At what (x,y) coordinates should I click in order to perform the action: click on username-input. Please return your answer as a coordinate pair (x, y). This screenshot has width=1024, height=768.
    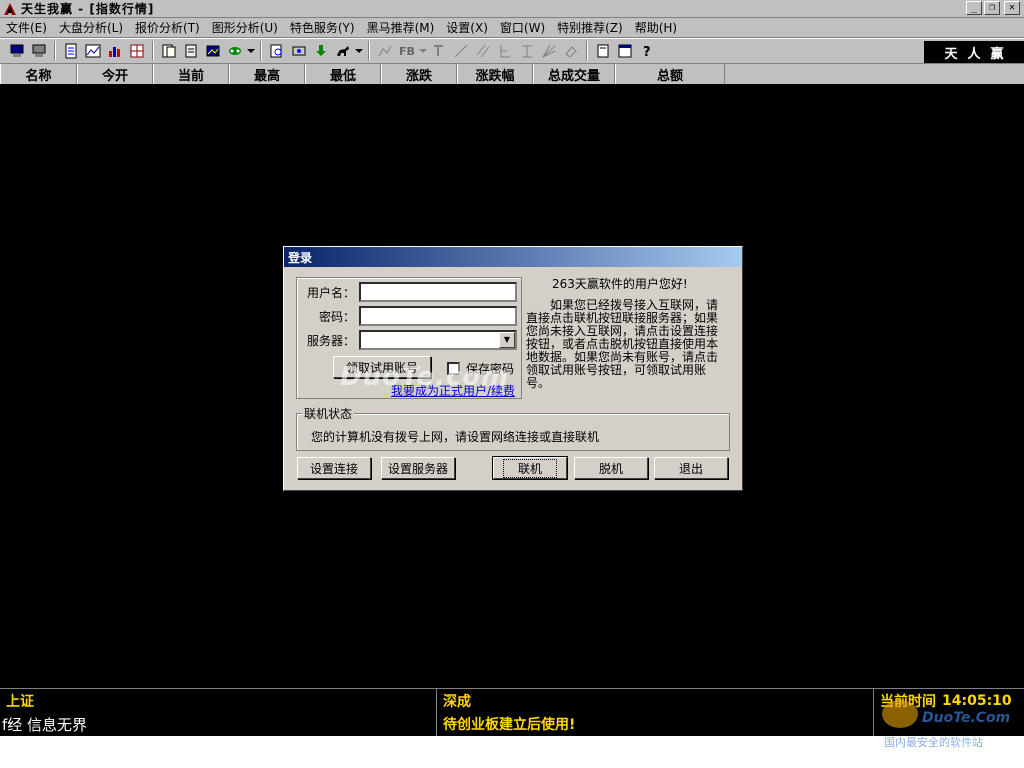
    Looking at the image, I should click on (438, 292).